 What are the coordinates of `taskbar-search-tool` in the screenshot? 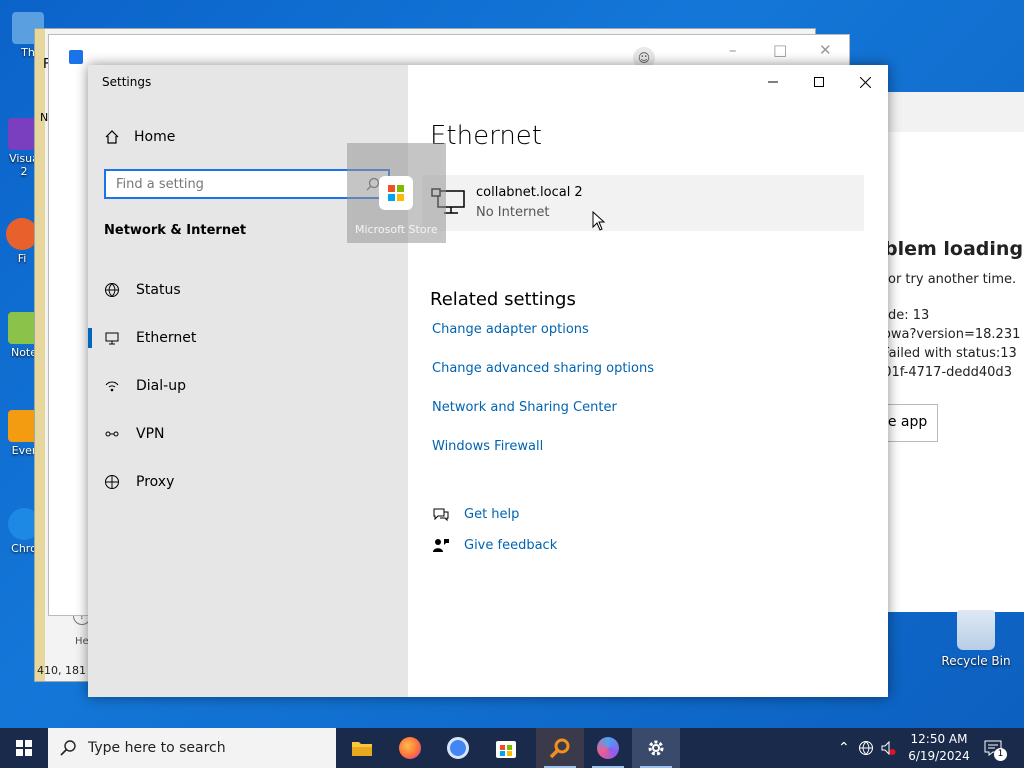 It's located at (560, 748).